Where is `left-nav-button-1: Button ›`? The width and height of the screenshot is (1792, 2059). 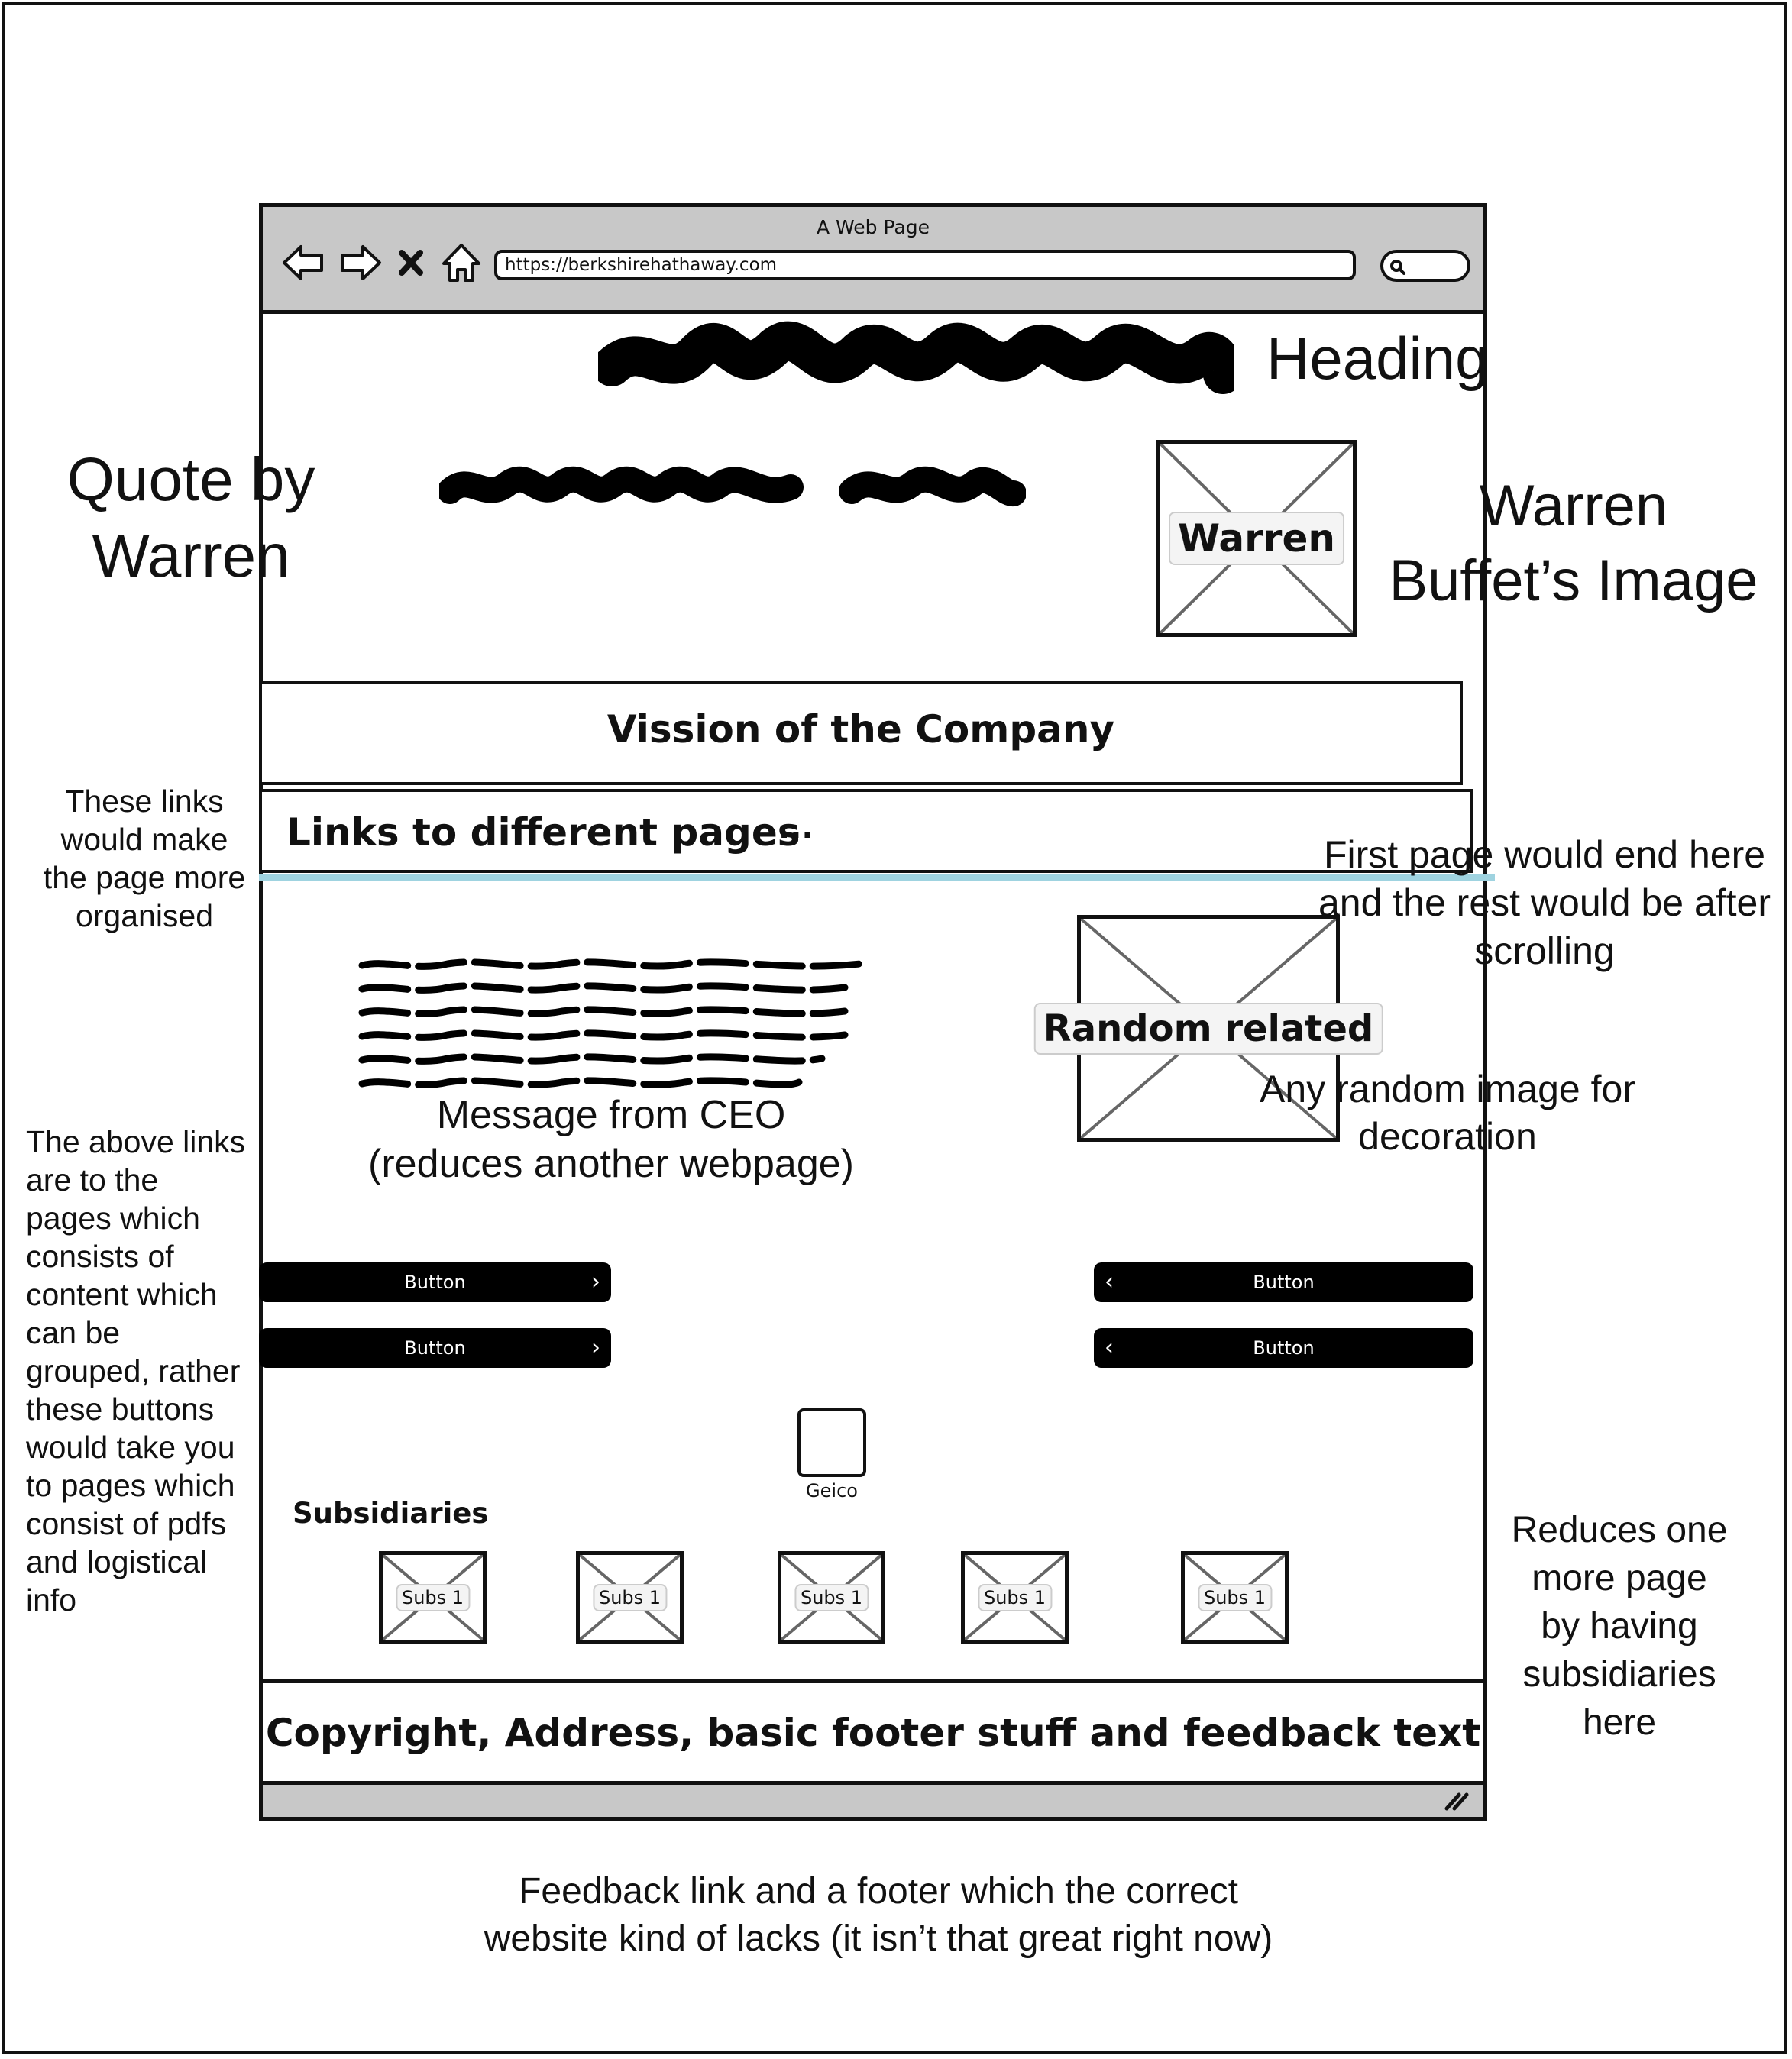 left-nav-button-1: Button › is located at coordinates (435, 1282).